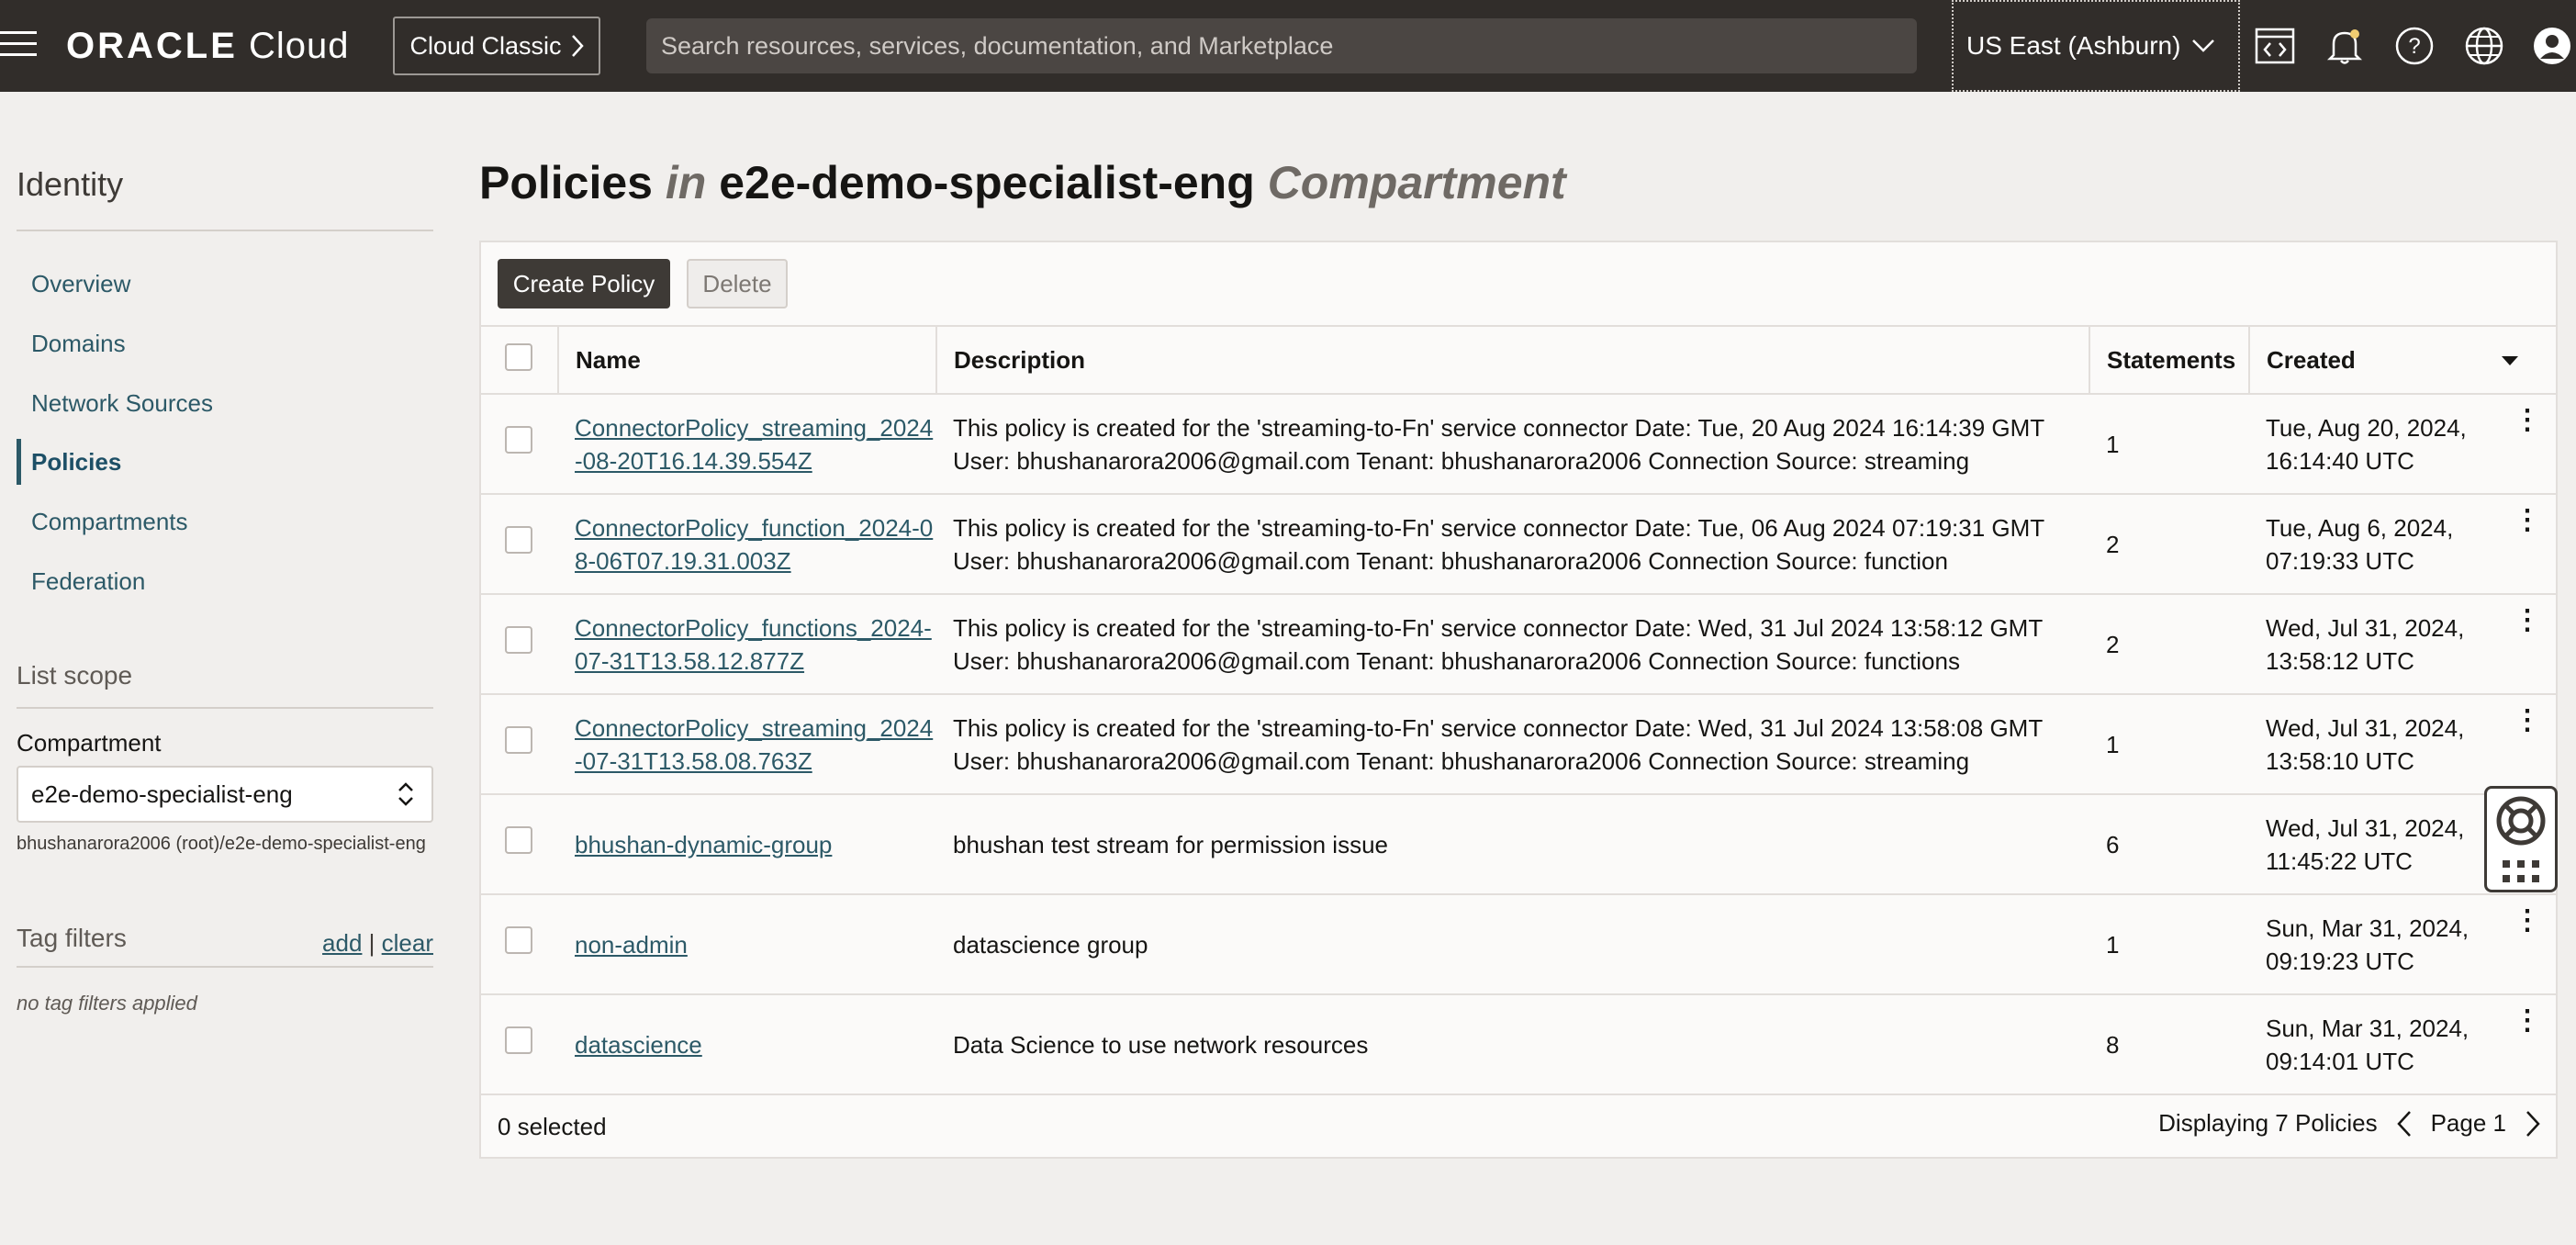  Describe the element at coordinates (72, 938) in the screenshot. I see `tag-filters-heading: Tag filters` at that location.